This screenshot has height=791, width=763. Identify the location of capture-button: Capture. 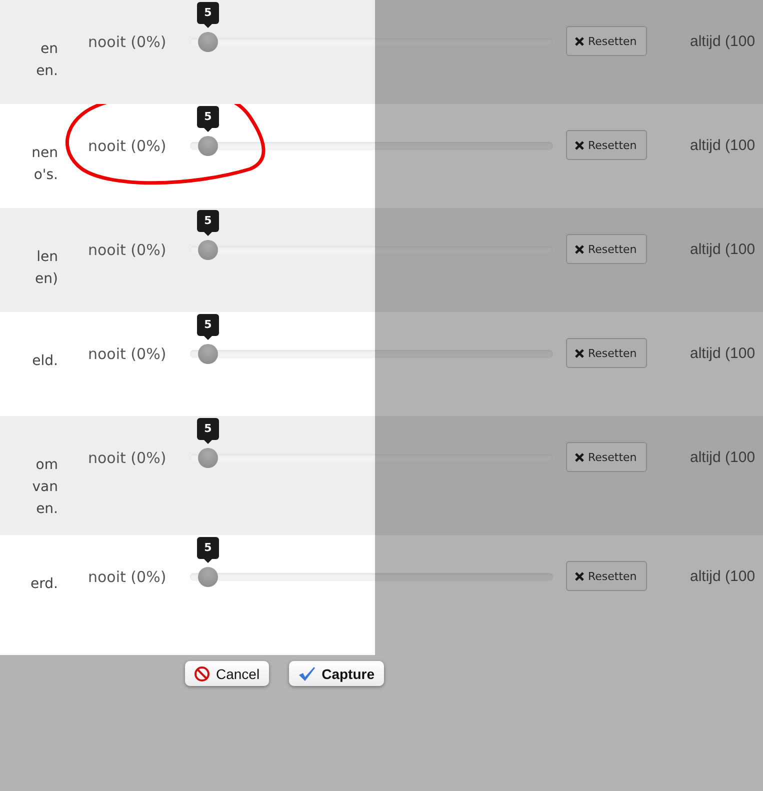
(336, 673).